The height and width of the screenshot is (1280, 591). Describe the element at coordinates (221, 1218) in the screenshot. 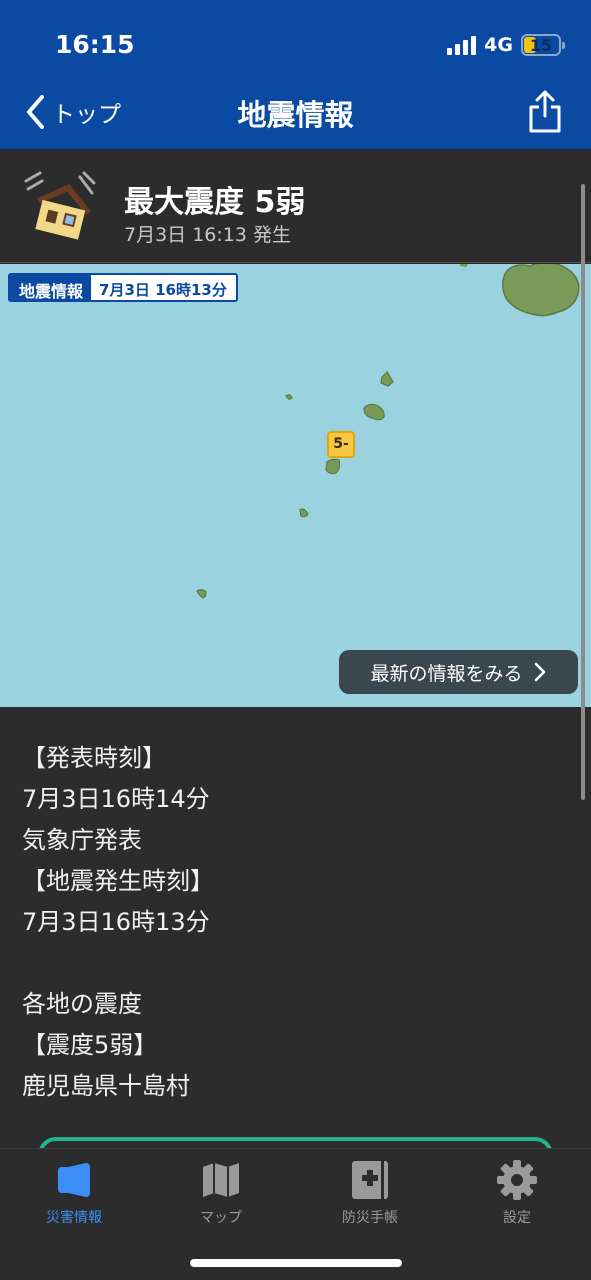

I see `tab-label: マップ` at that location.